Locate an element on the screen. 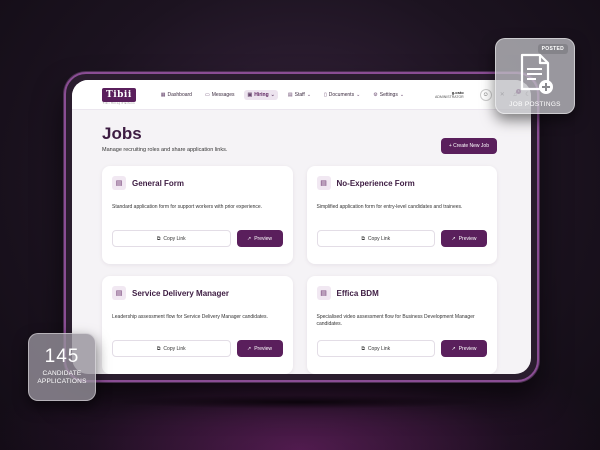 The width and height of the screenshot is (600, 450). card-title: No-Experience Form is located at coordinates (375, 183).